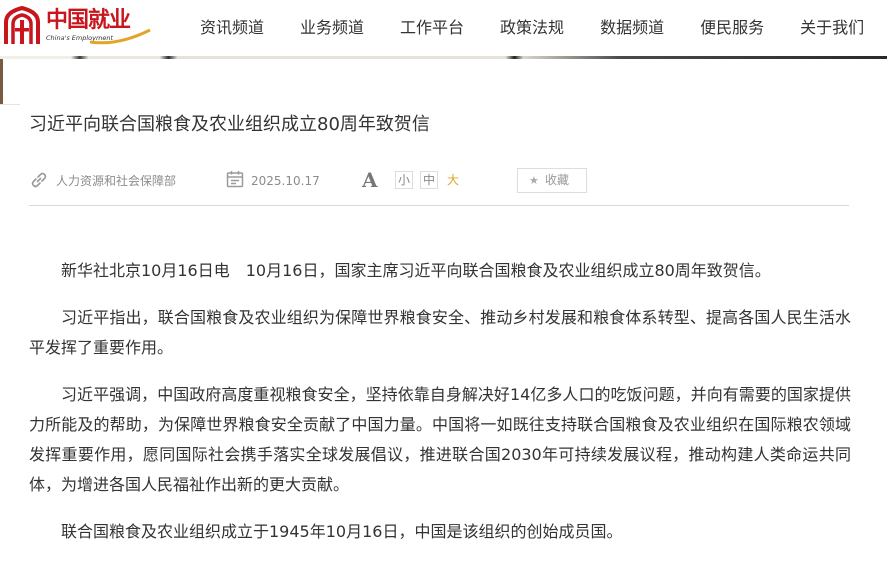  I want to click on favorite-button: ★ 收藏, so click(552, 180).